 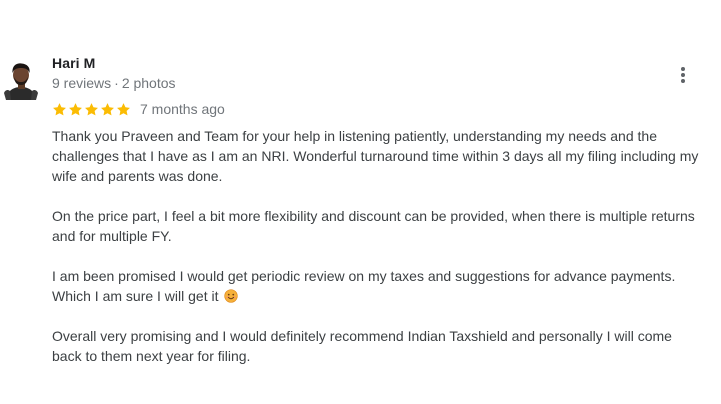 What do you see at coordinates (148, 83) in the screenshot?
I see `photos-count: 2 photos` at bounding box center [148, 83].